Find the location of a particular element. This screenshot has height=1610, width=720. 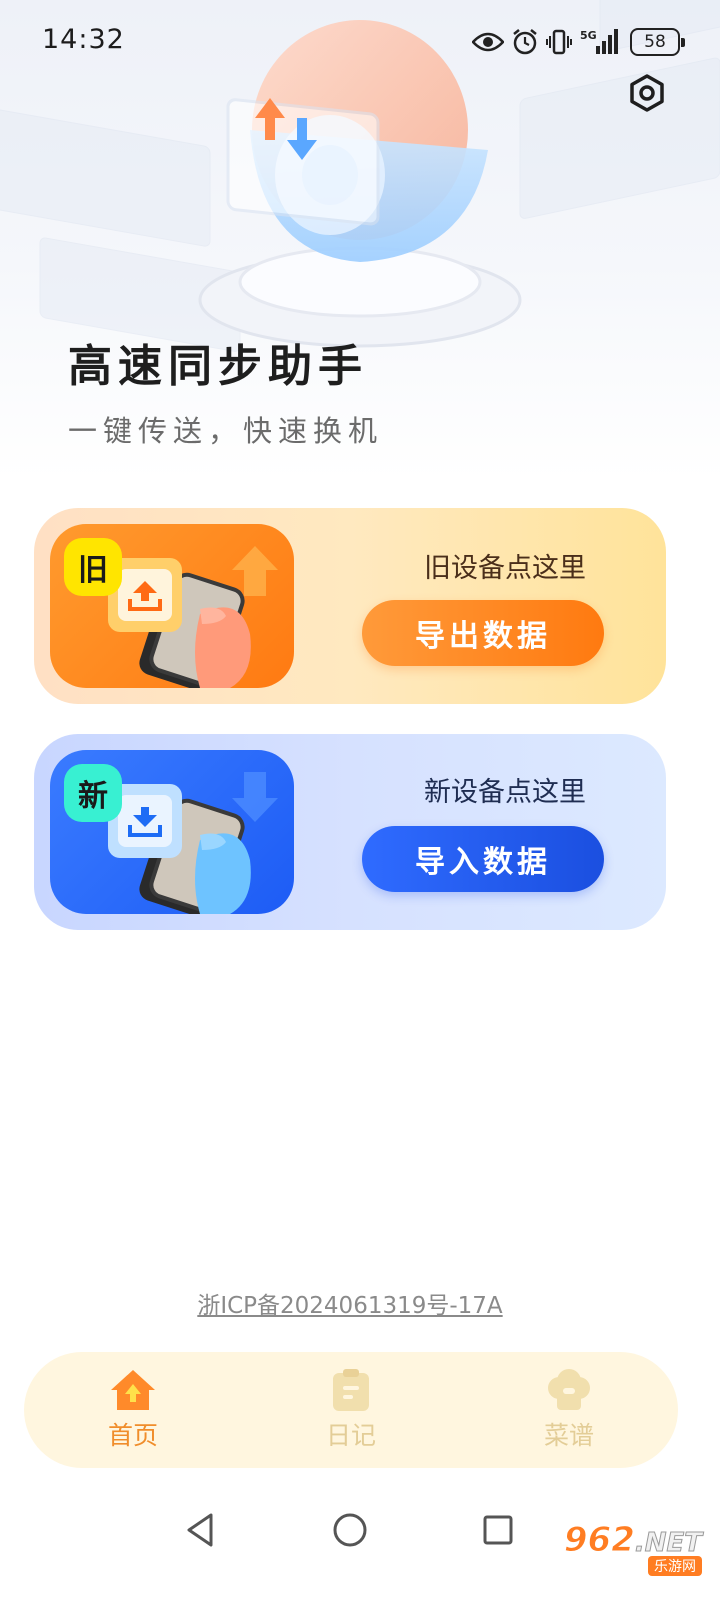

tab-diary: 日记 is located at coordinates (351, 1410).